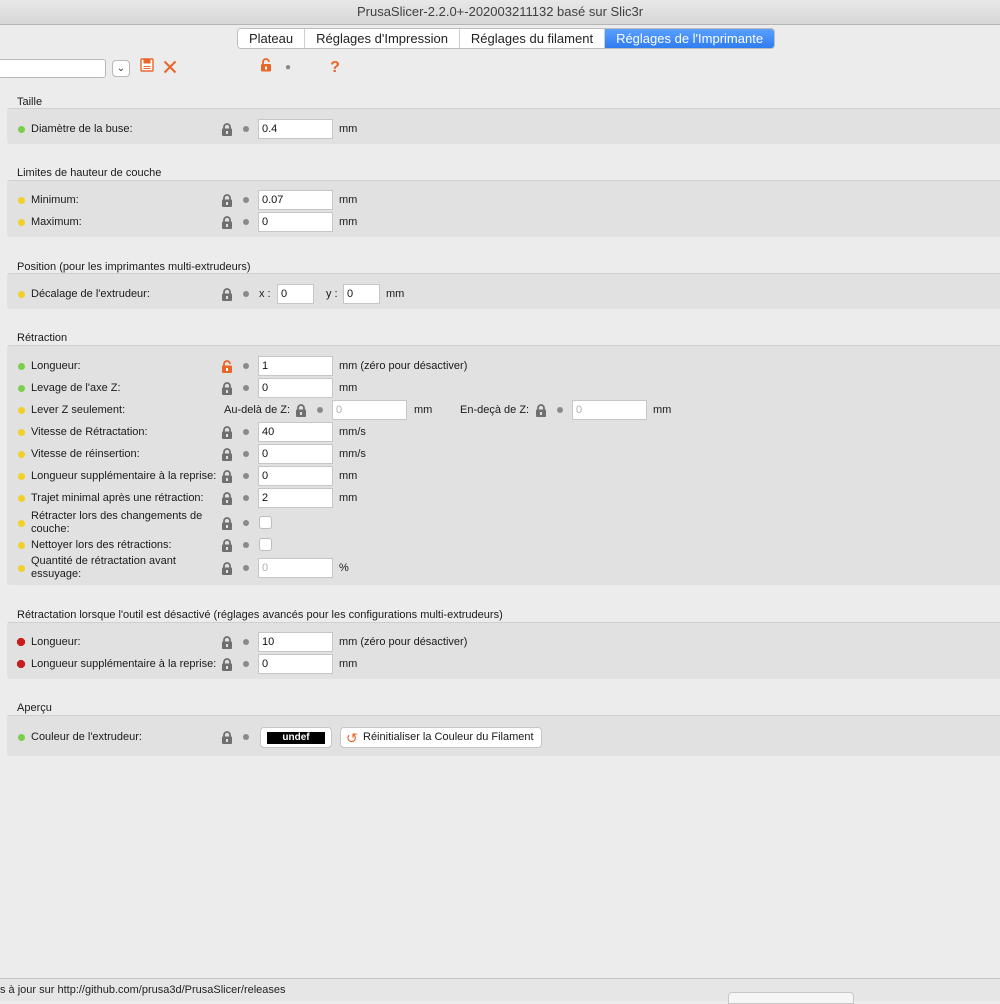 The width and height of the screenshot is (1000, 1004). What do you see at coordinates (295, 200) in the screenshot?
I see `min-layer-height-input: 0.07` at bounding box center [295, 200].